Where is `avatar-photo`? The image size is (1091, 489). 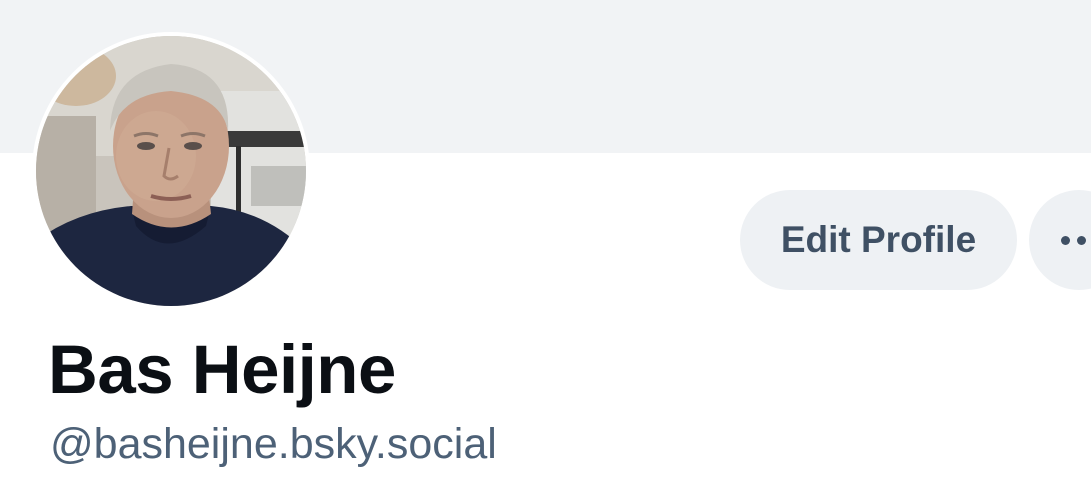 avatar-photo is located at coordinates (171, 171).